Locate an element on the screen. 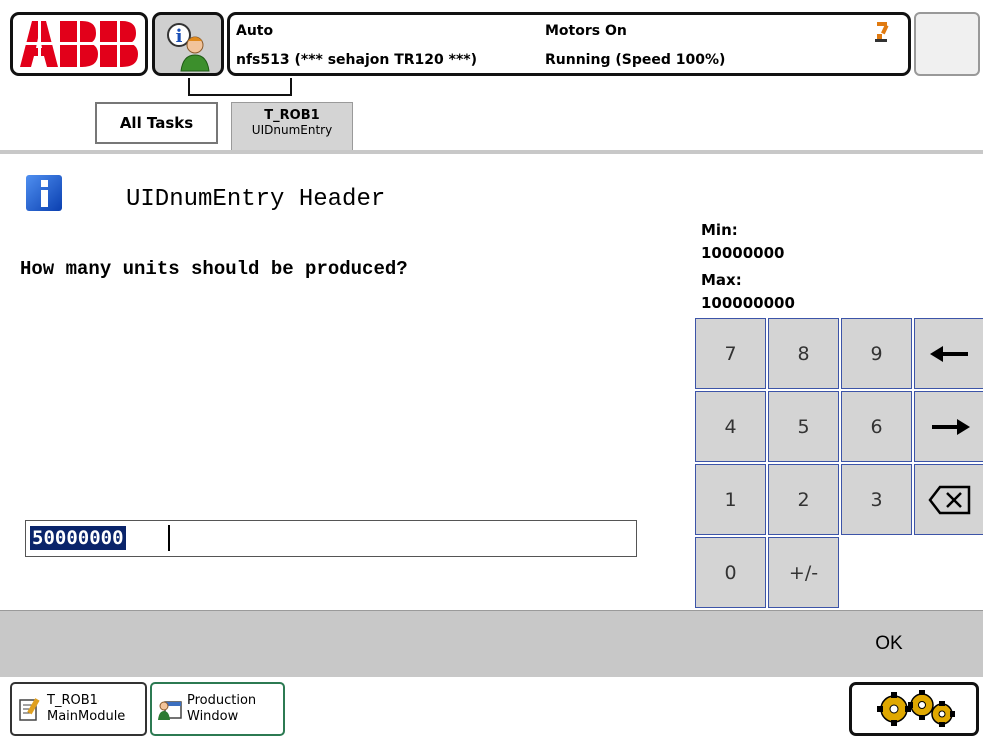 This screenshot has height=738, width=983. production-window-icon is located at coordinates (170, 710).